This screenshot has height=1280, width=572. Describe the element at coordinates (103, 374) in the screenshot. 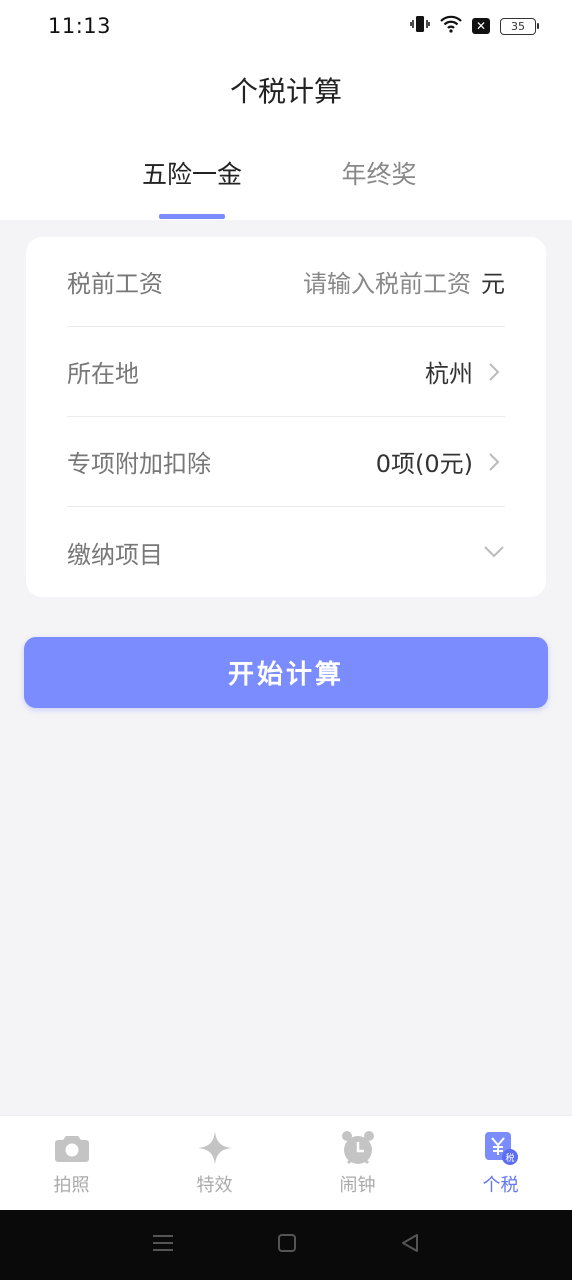

I see `location-label: 所在地` at that location.